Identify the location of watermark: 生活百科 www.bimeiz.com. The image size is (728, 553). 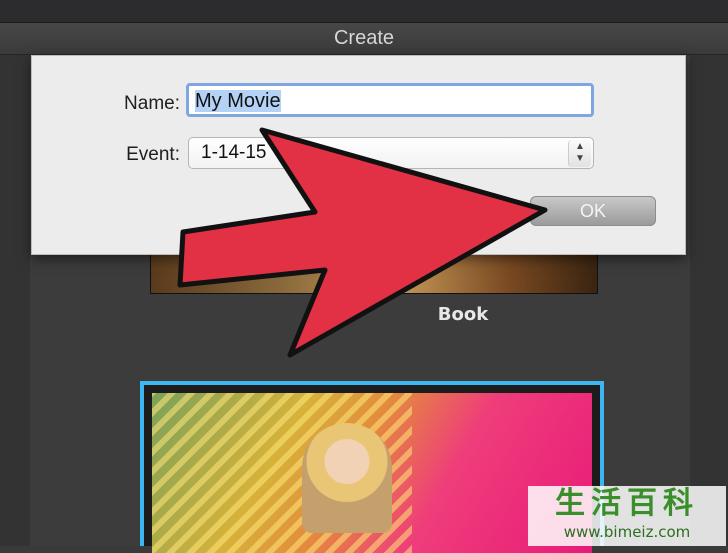
(627, 516).